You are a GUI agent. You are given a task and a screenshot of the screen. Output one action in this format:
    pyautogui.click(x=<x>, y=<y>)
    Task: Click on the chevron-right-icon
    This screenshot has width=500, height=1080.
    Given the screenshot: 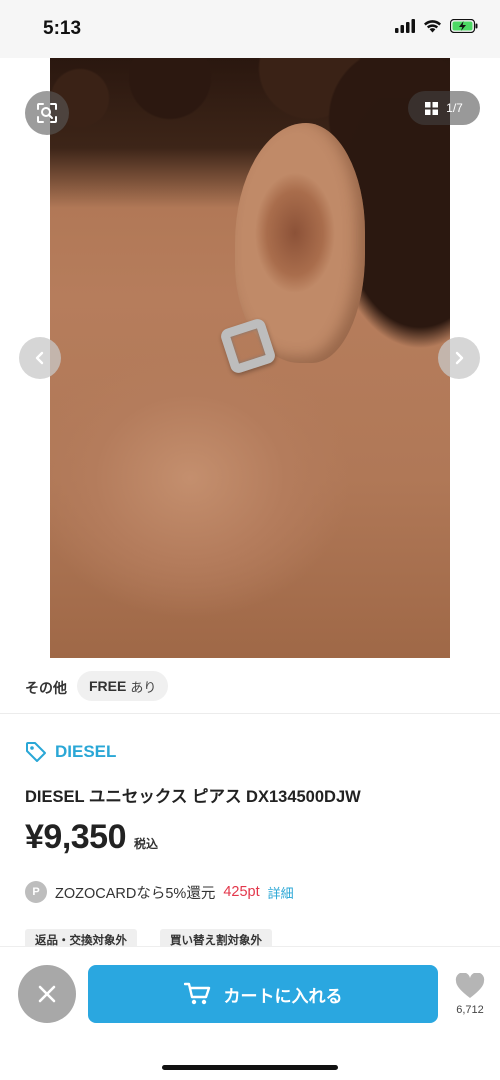 What is the action you would take?
    pyautogui.click(x=459, y=358)
    